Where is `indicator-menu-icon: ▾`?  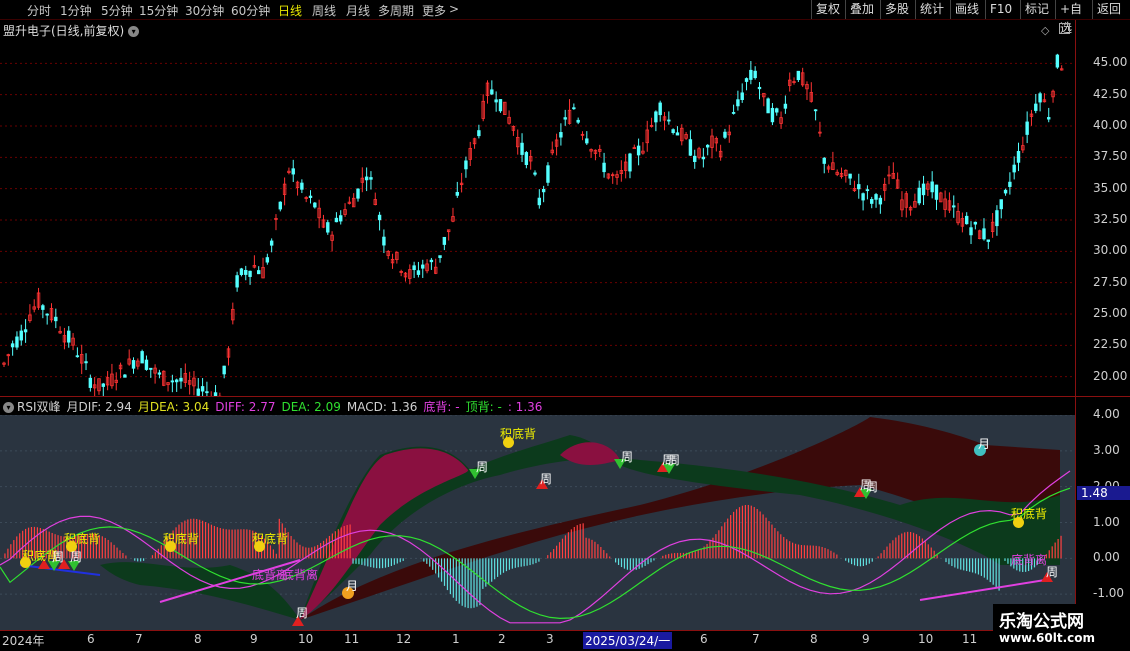 indicator-menu-icon: ▾ is located at coordinates (8, 407).